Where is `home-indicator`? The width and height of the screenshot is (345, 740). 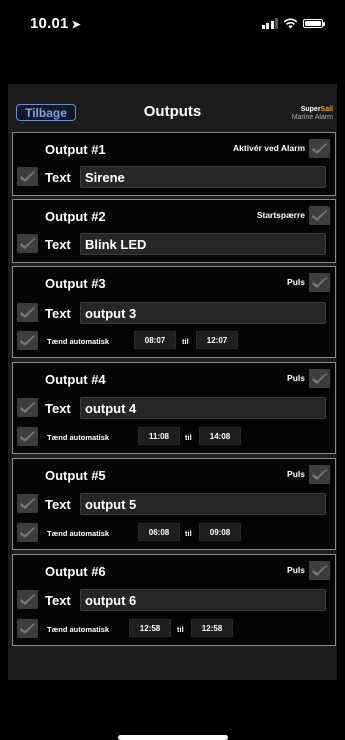 home-indicator is located at coordinates (173, 737).